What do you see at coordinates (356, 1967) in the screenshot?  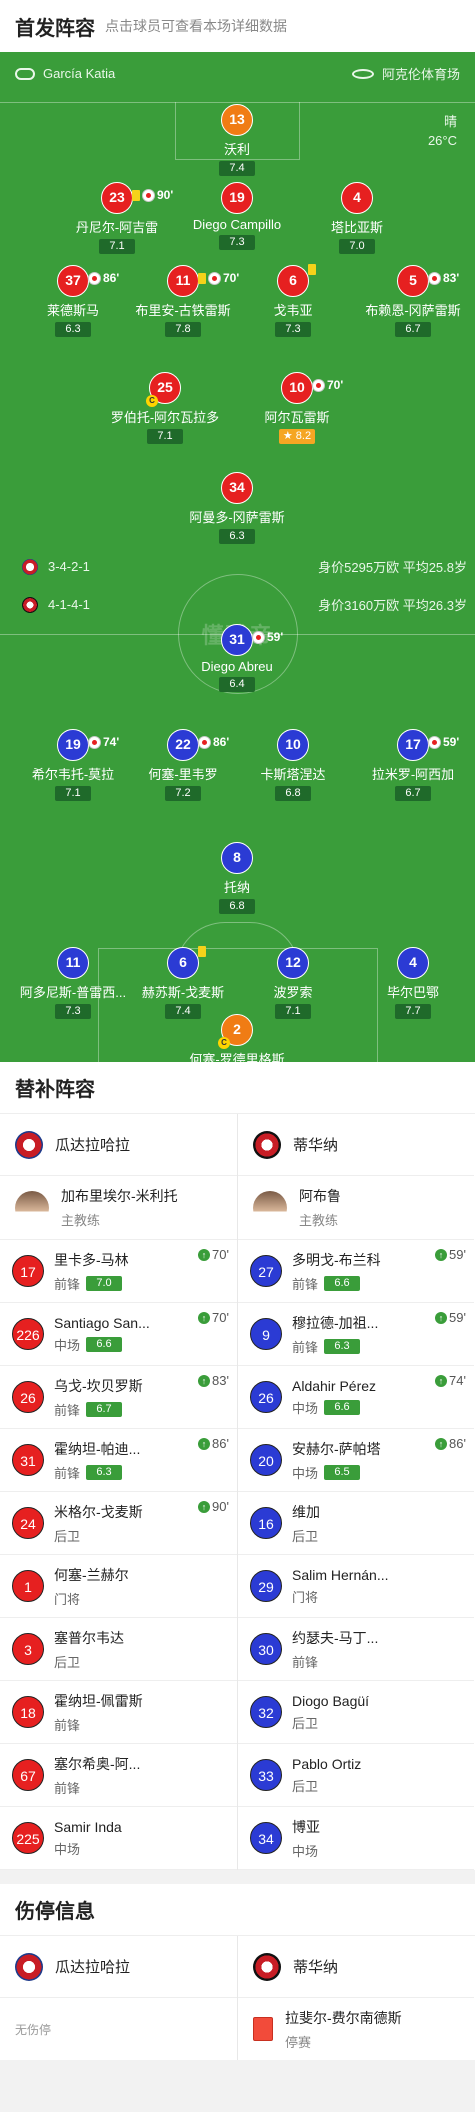 I see `away-injury-team-row: 蒂华纳` at bounding box center [356, 1967].